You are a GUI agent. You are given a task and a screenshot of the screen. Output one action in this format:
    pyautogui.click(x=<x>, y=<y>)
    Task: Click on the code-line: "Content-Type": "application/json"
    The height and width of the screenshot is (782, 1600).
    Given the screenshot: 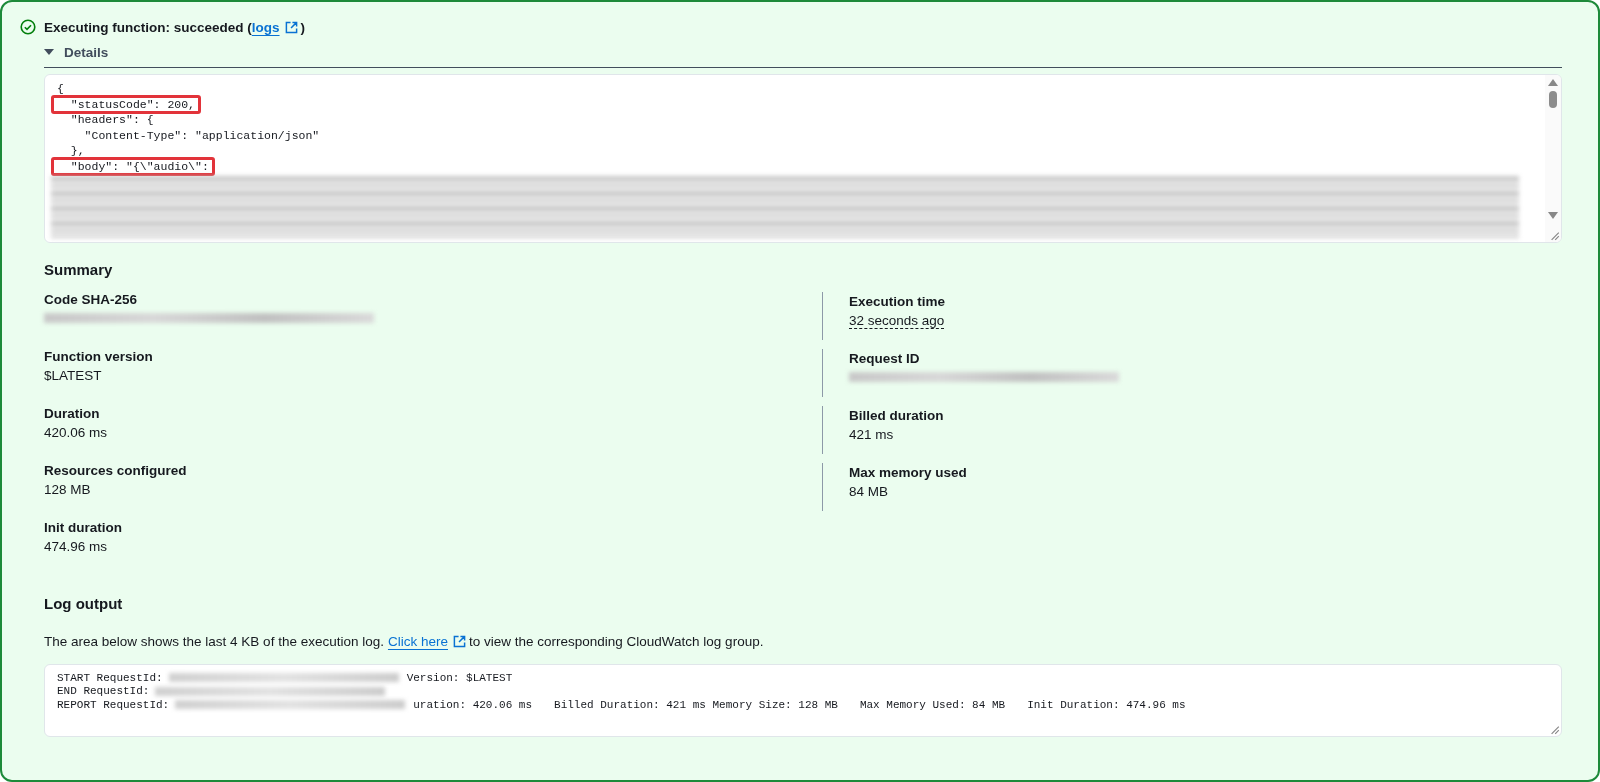 What is the action you would take?
    pyautogui.click(x=202, y=135)
    